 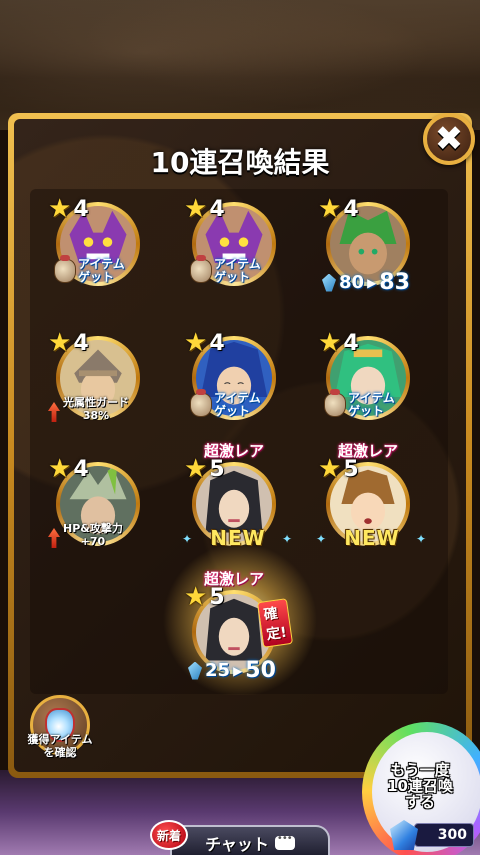 I want to click on stat-bonus-text: HP&攻撃力 +70, so click(x=93, y=535).